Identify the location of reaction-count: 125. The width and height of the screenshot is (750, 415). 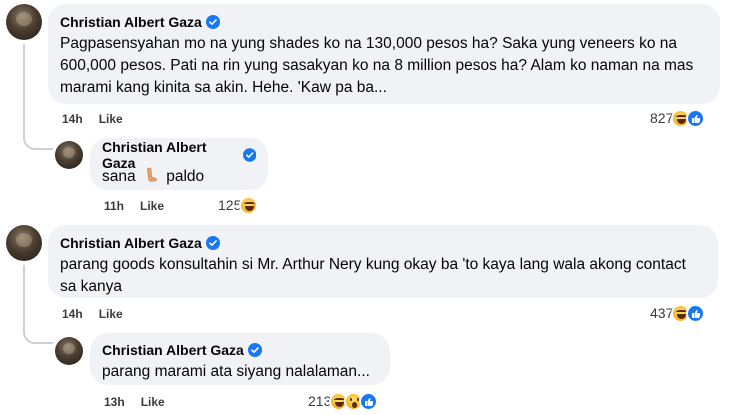
(230, 205).